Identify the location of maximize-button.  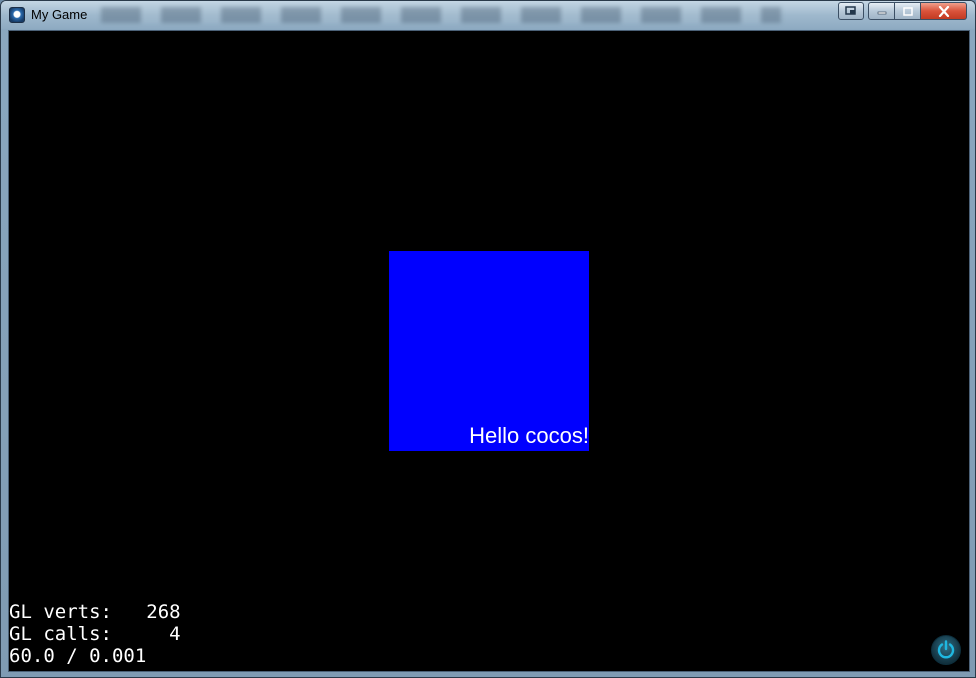
(908, 11).